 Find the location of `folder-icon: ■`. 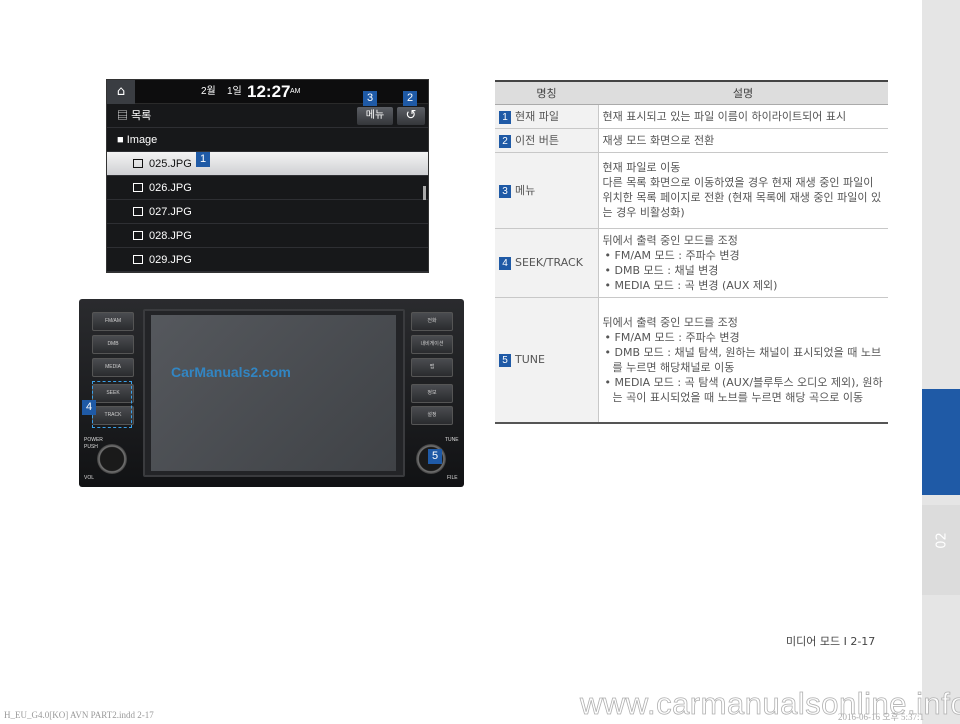

folder-icon: ■ is located at coordinates (120, 140).